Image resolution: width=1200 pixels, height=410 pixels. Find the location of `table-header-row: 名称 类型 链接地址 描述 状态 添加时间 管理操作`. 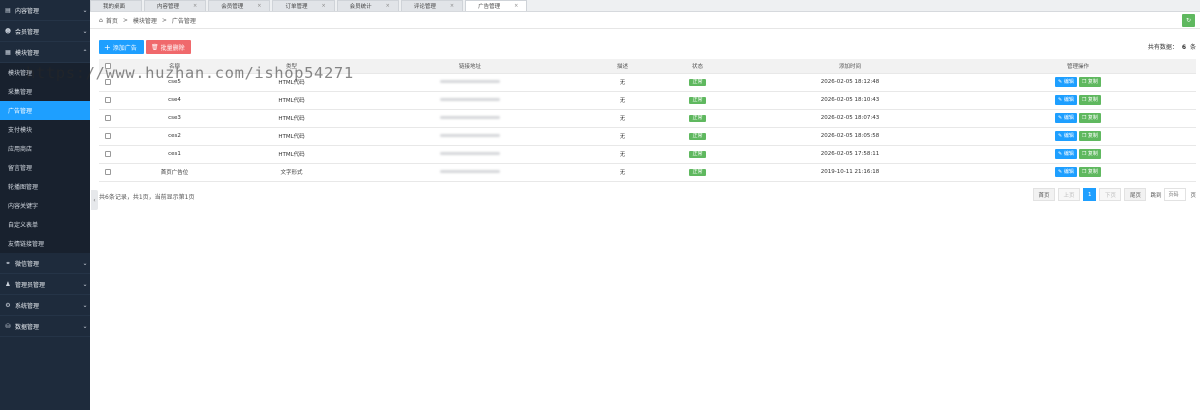

table-header-row: 名称 类型 链接地址 描述 状态 添加时间 管理操作 is located at coordinates (647, 66).